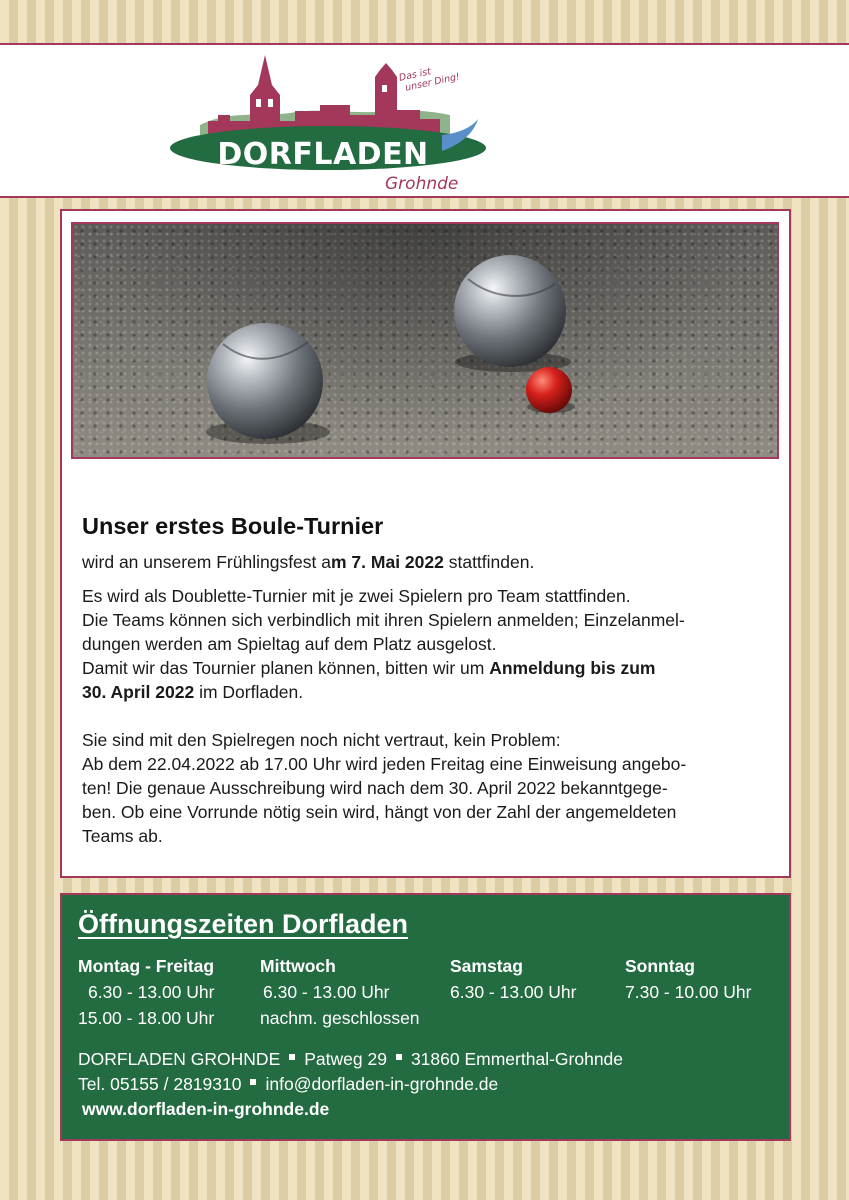 The height and width of the screenshot is (1200, 849). I want to click on hours-time: 15.00 - 18.00 Uhr, so click(146, 1018).